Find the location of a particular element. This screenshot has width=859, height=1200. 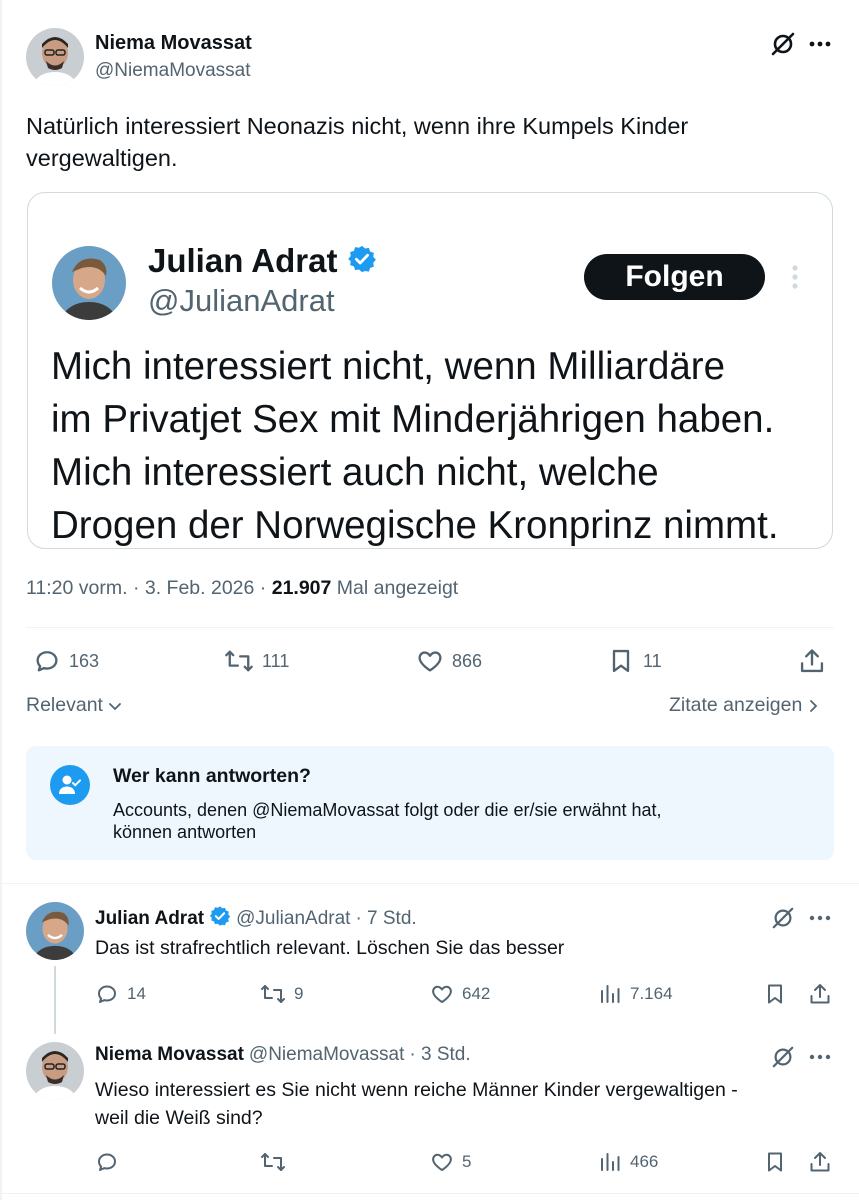

reply-author-handle: @NiemaMovassat is located at coordinates (327, 1055).